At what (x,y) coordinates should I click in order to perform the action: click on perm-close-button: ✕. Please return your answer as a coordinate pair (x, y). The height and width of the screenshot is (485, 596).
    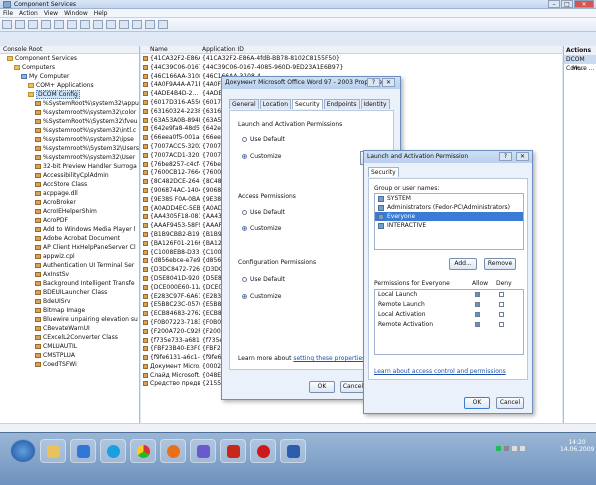
    Looking at the image, I should click on (522, 156).